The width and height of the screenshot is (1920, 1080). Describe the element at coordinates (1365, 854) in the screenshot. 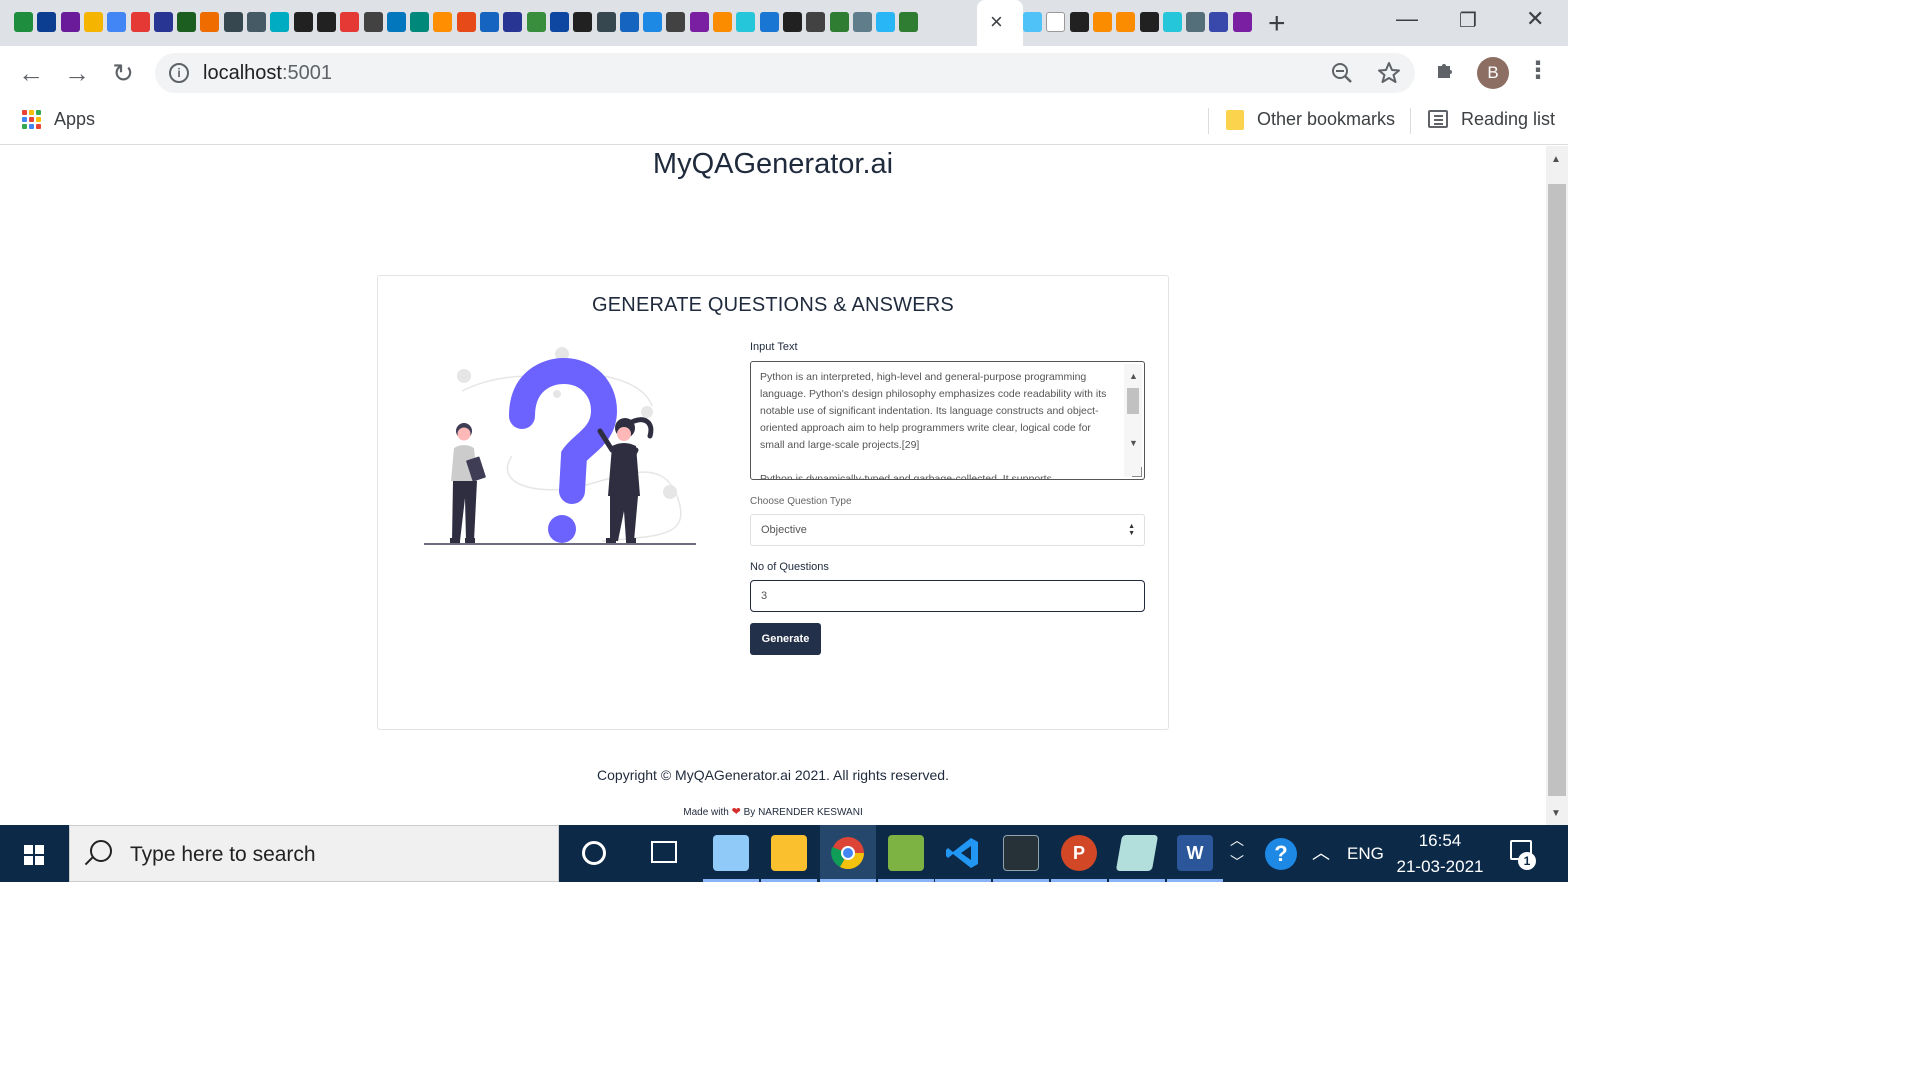

I see `language-indicator: ENG` at that location.